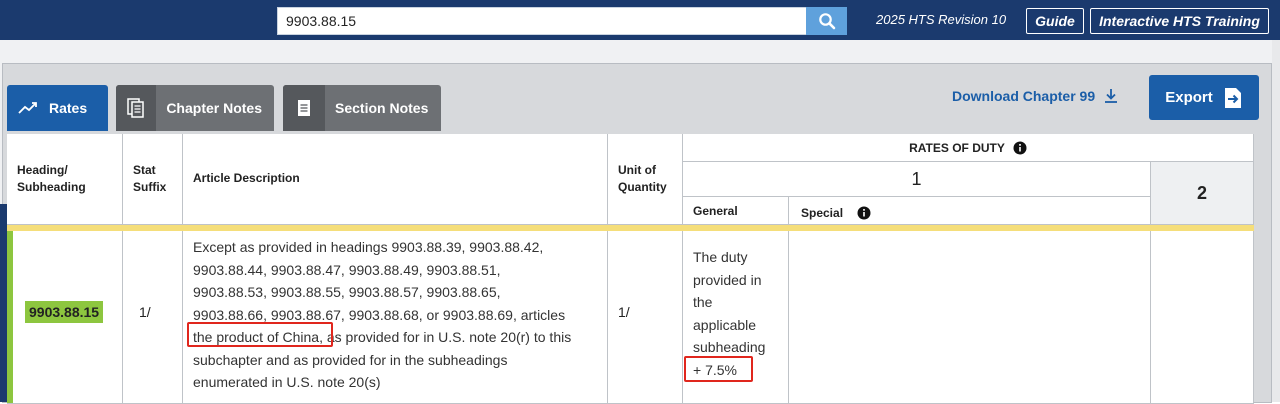 This screenshot has width=1280, height=404. Describe the element at coordinates (287, 382) in the screenshot. I see `description-line: enumerated in U.S. note 20(s)` at that location.